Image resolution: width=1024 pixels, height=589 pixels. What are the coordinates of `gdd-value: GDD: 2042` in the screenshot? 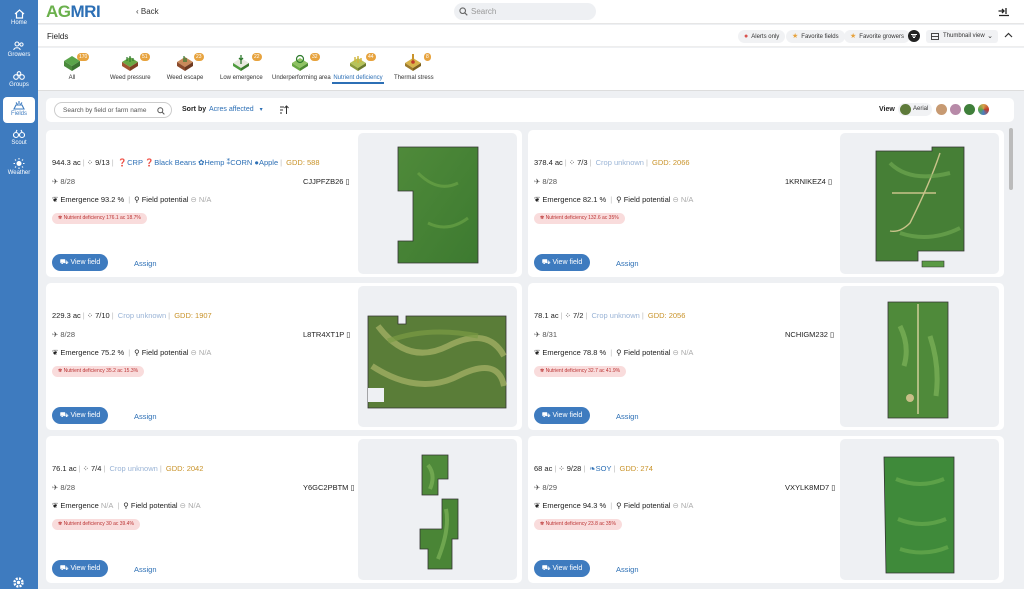 It's located at (184, 468).